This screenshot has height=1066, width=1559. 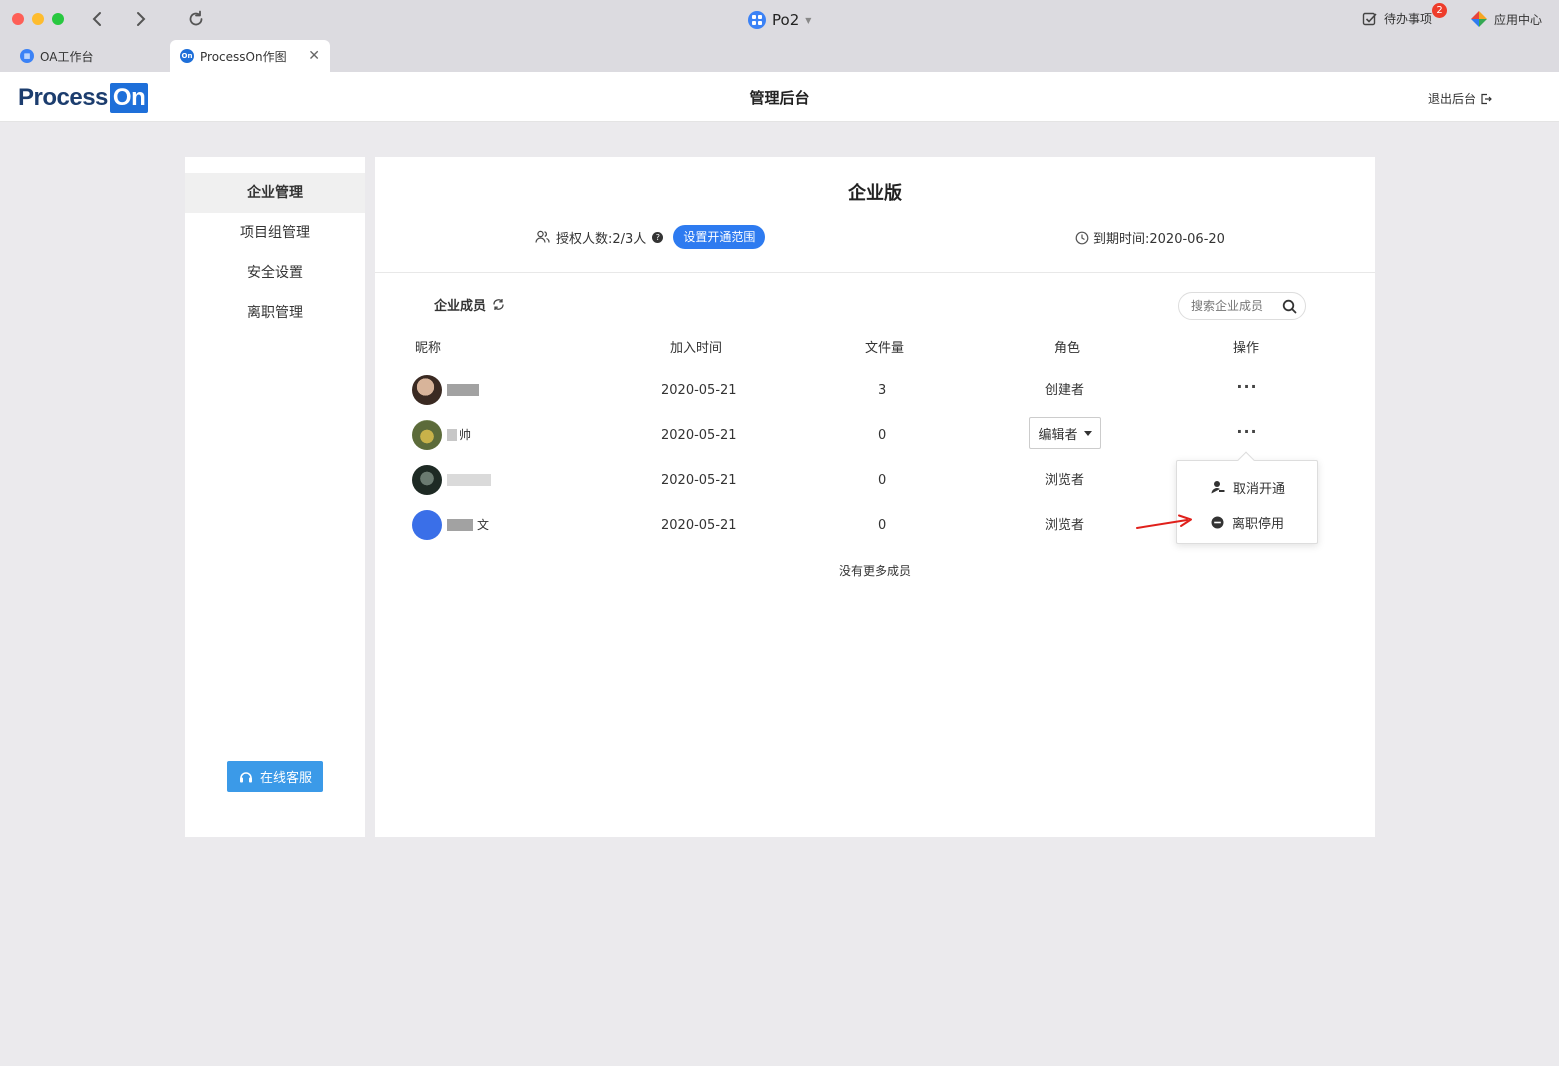 I want to click on role-select: 编辑者, so click(x=1065, y=433).